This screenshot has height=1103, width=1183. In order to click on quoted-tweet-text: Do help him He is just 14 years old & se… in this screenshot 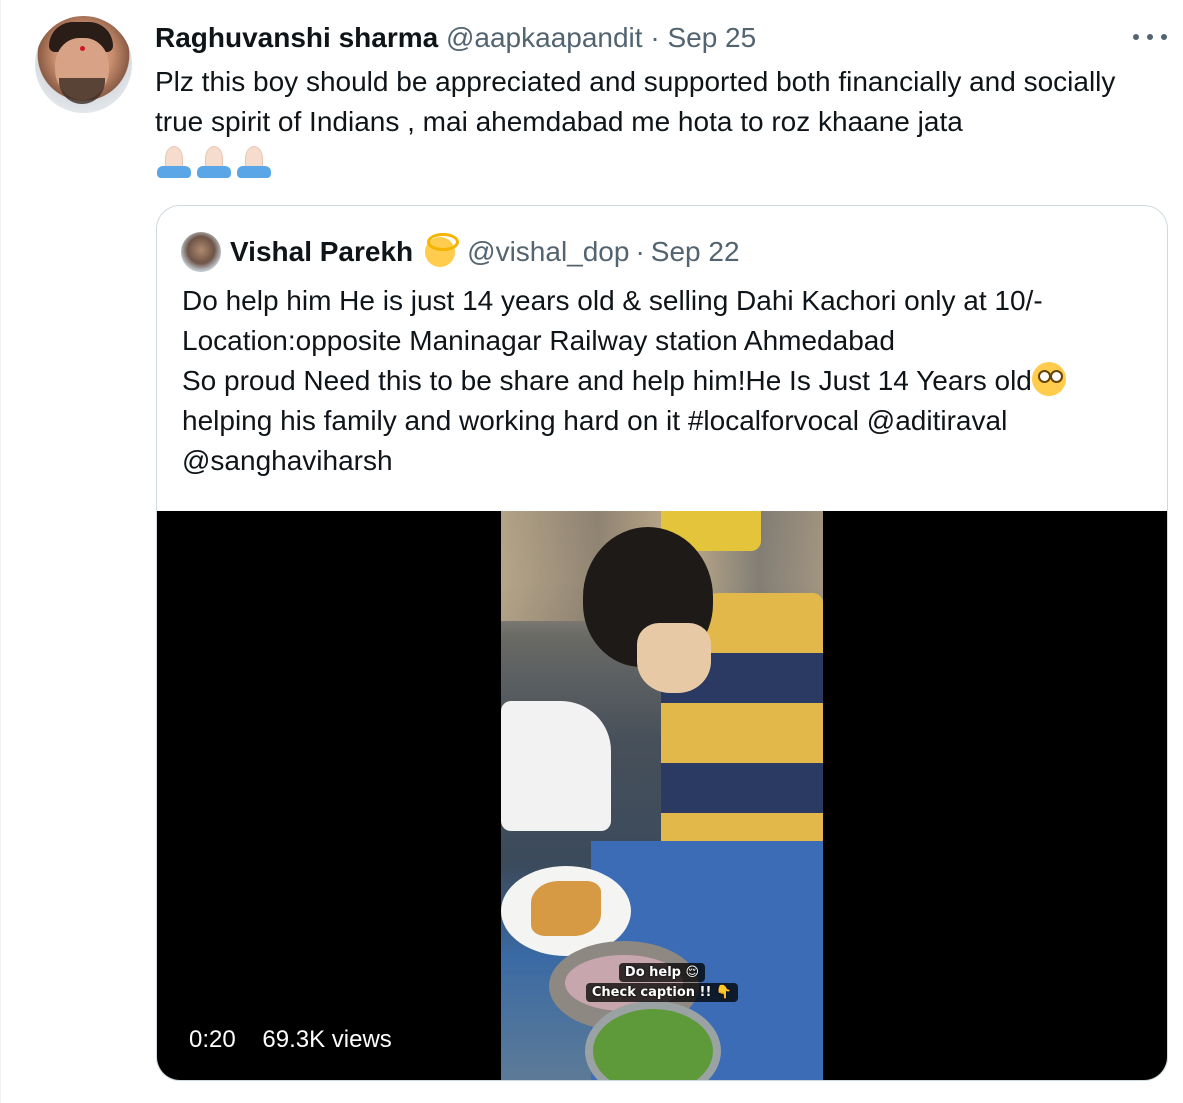, I will do `click(667, 381)`.